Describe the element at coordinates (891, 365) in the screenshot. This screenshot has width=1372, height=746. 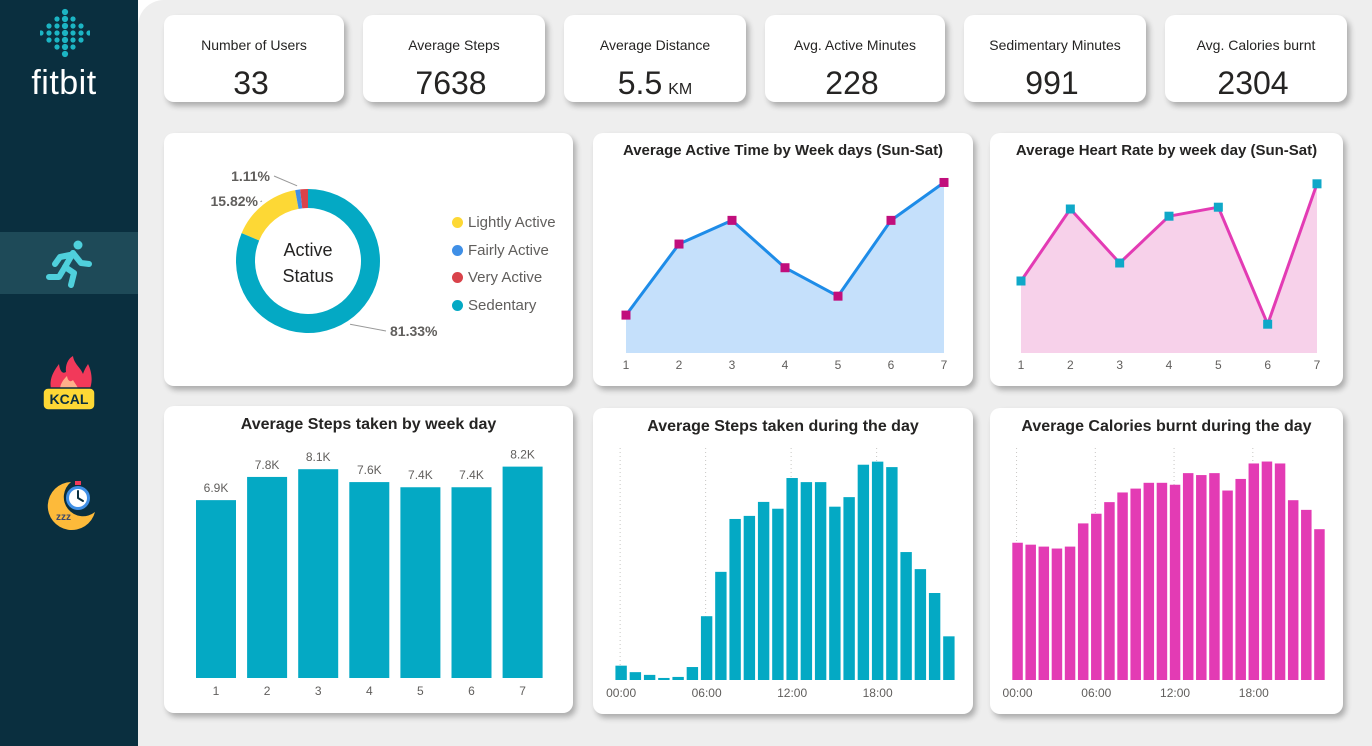
I see `x-tick-label: 6` at that location.